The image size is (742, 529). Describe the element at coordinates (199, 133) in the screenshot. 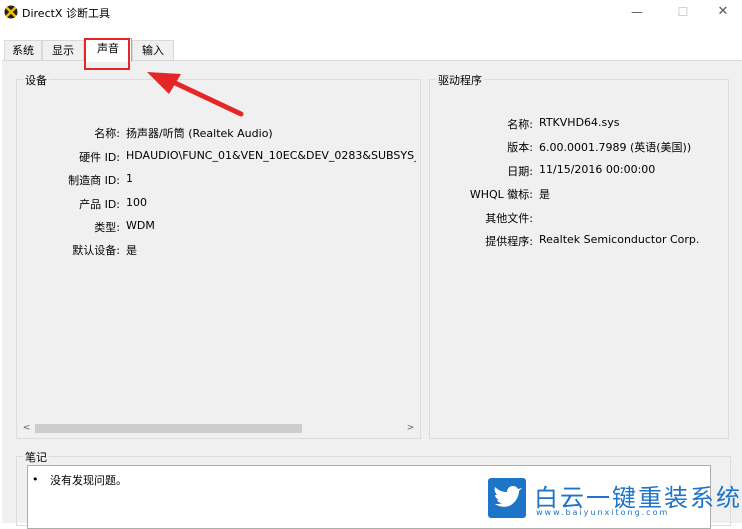

I see `device-name-value: 扬声器/听筒 (Realtek Audio)` at that location.